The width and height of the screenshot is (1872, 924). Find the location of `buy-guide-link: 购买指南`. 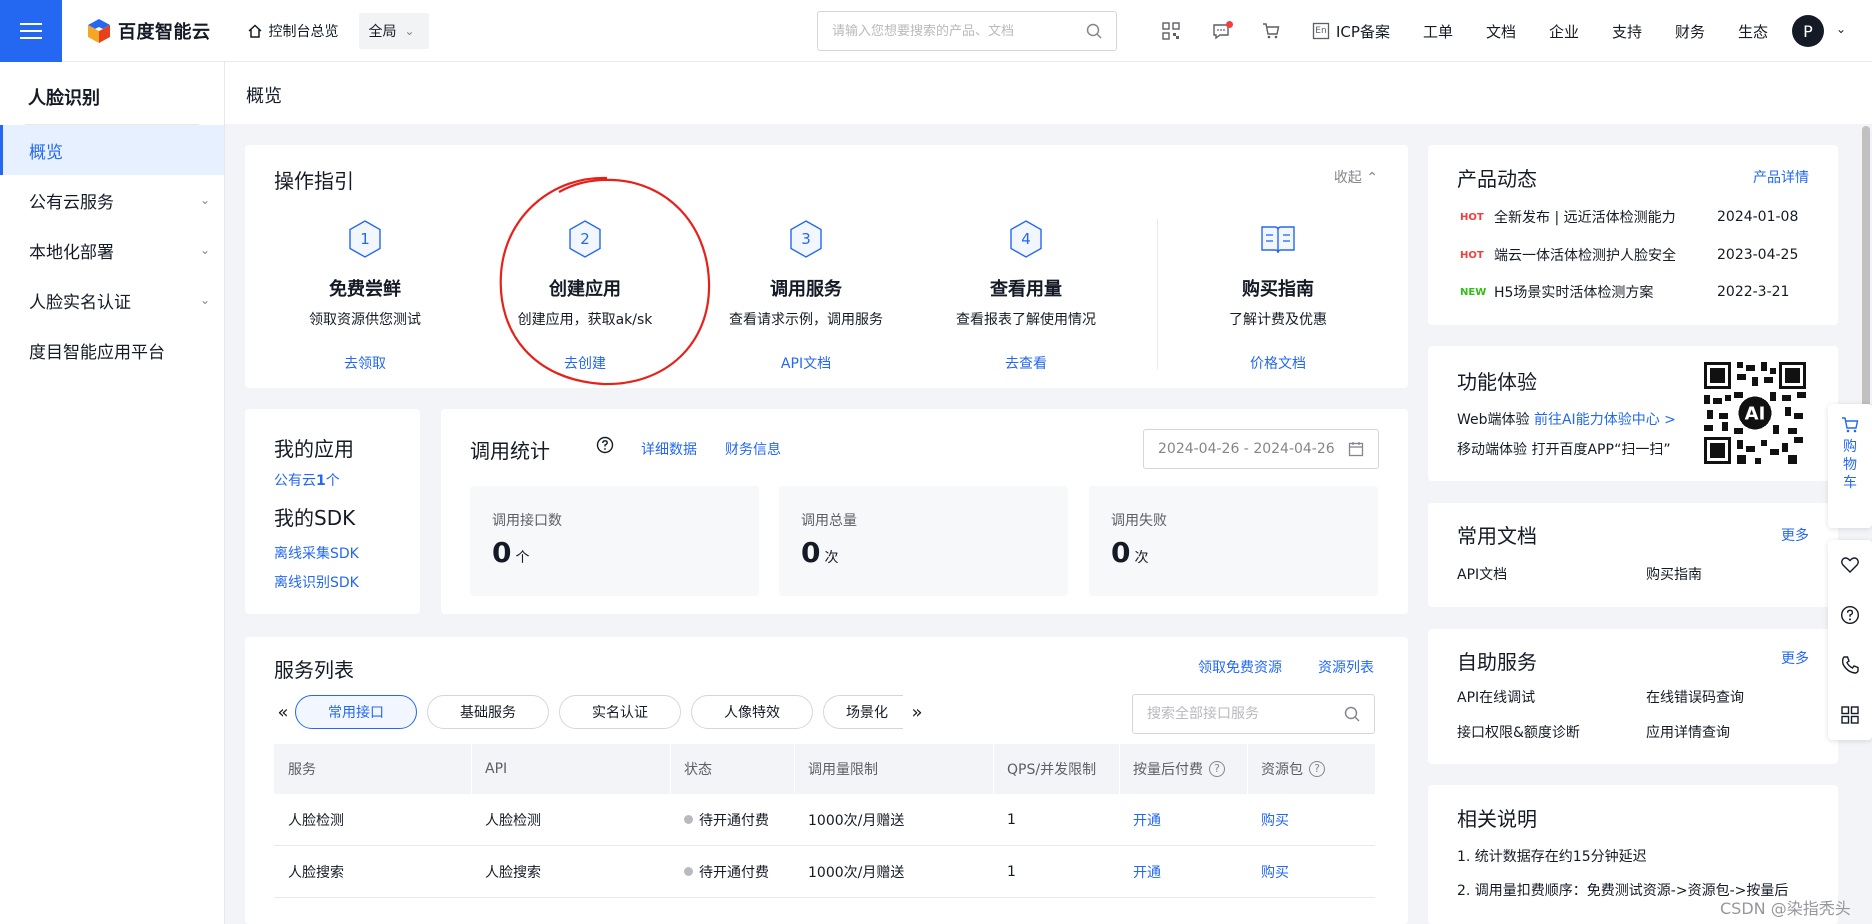

buy-guide-link: 购买指南 is located at coordinates (1674, 574).